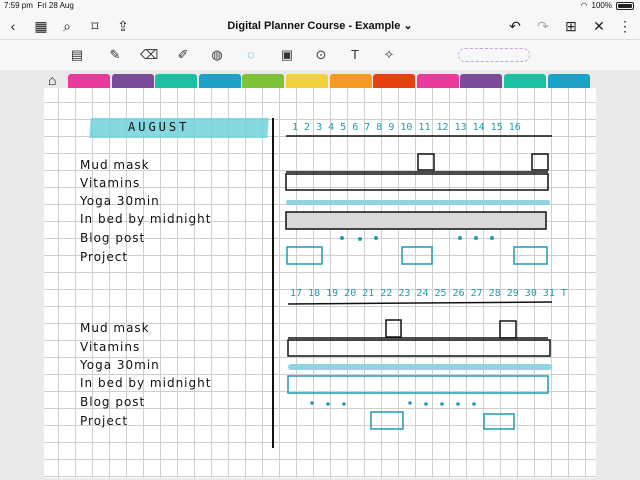 This screenshot has width=640, height=480. What do you see at coordinates (39, 5) in the screenshot?
I see `status-time-date: 7:59 pm Fri 28 Aug` at bounding box center [39, 5].